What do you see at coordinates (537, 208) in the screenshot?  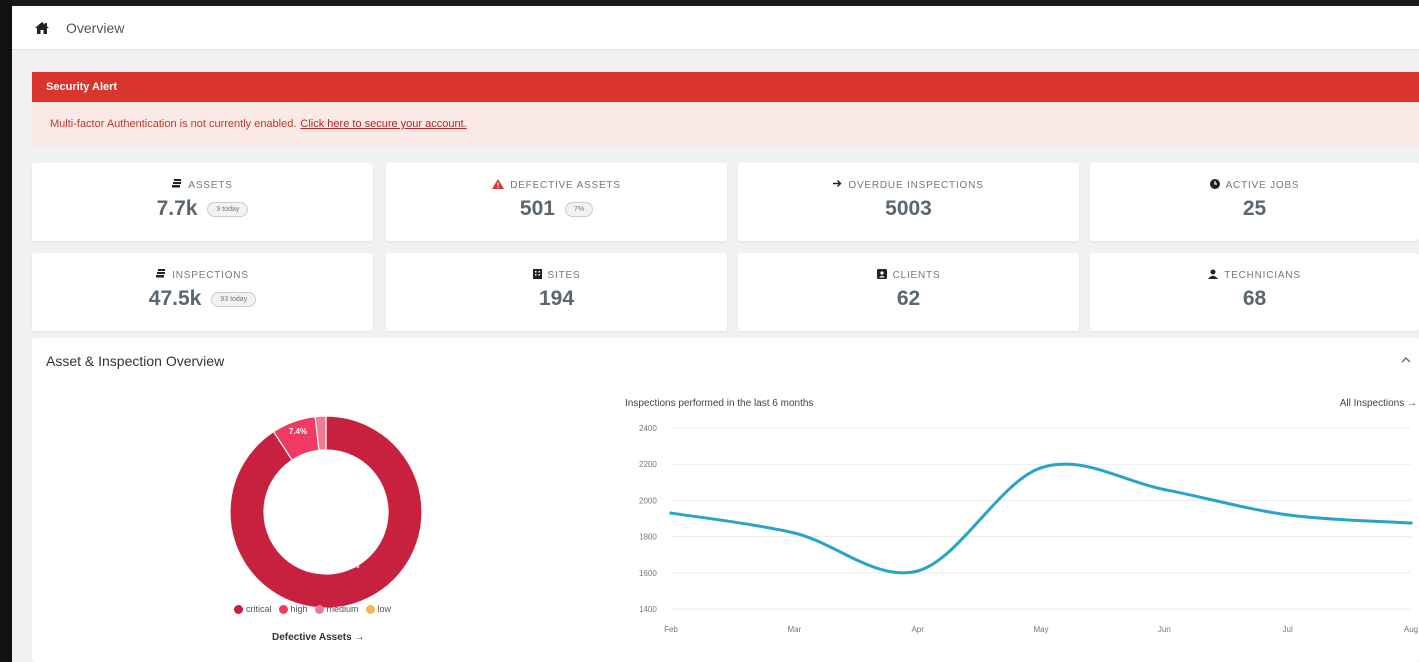 I see `stat-value: 501` at bounding box center [537, 208].